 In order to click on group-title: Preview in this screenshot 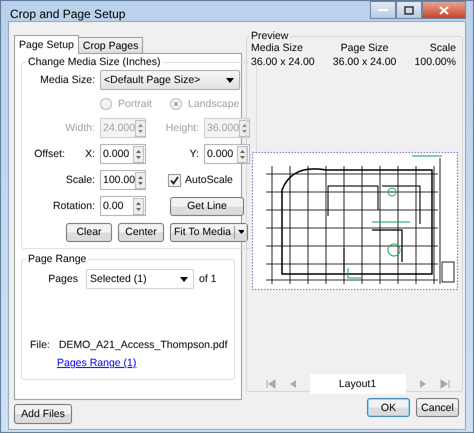, I will do `click(270, 36)`.